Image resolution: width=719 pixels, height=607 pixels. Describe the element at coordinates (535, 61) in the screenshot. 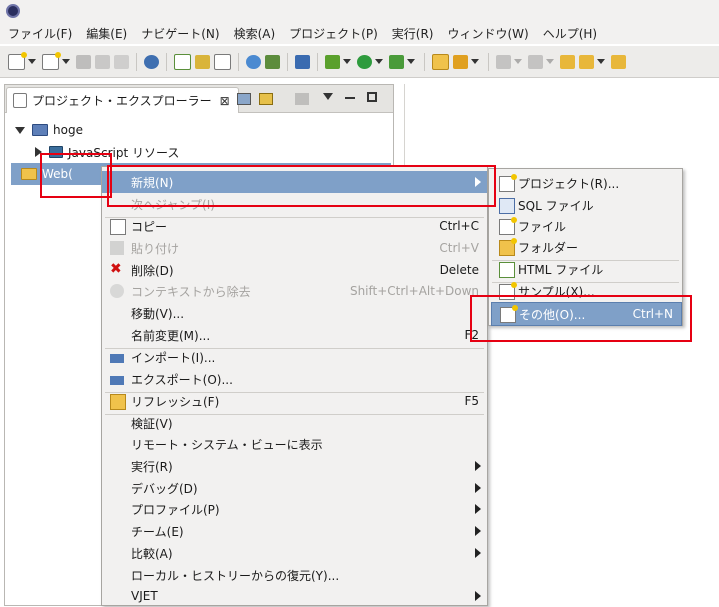

I see `prev-annotation-icon` at that location.